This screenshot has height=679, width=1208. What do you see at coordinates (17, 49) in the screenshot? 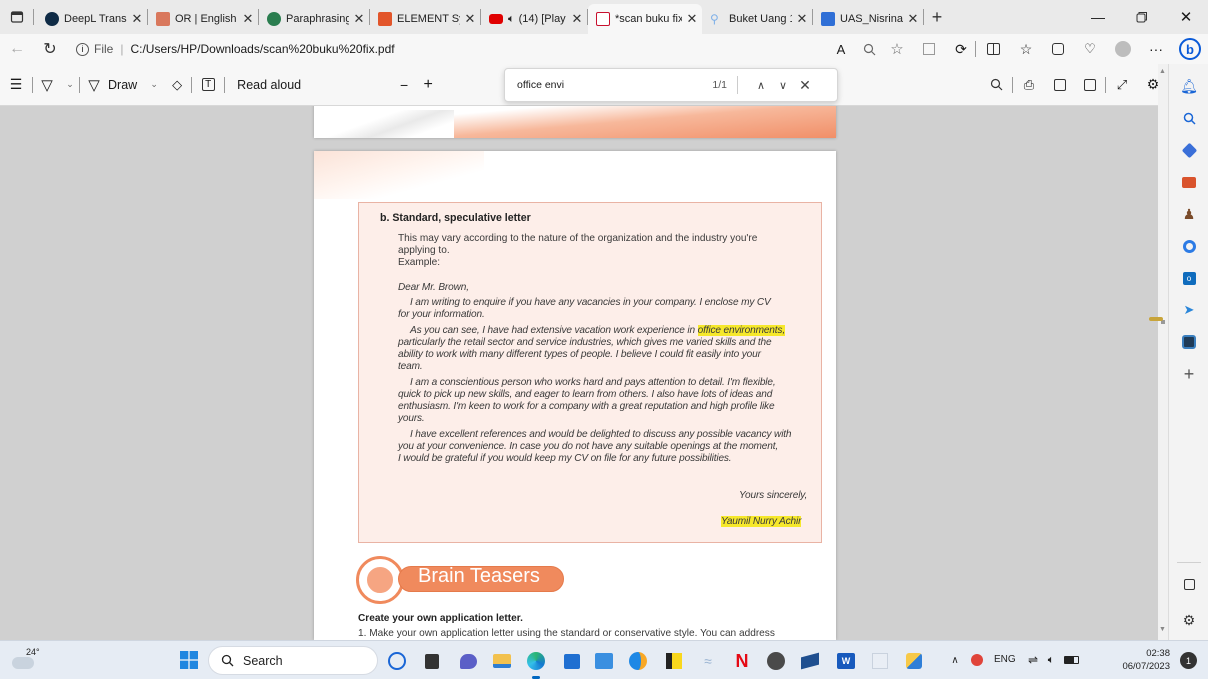
I see `back-icon: ←` at bounding box center [17, 49].